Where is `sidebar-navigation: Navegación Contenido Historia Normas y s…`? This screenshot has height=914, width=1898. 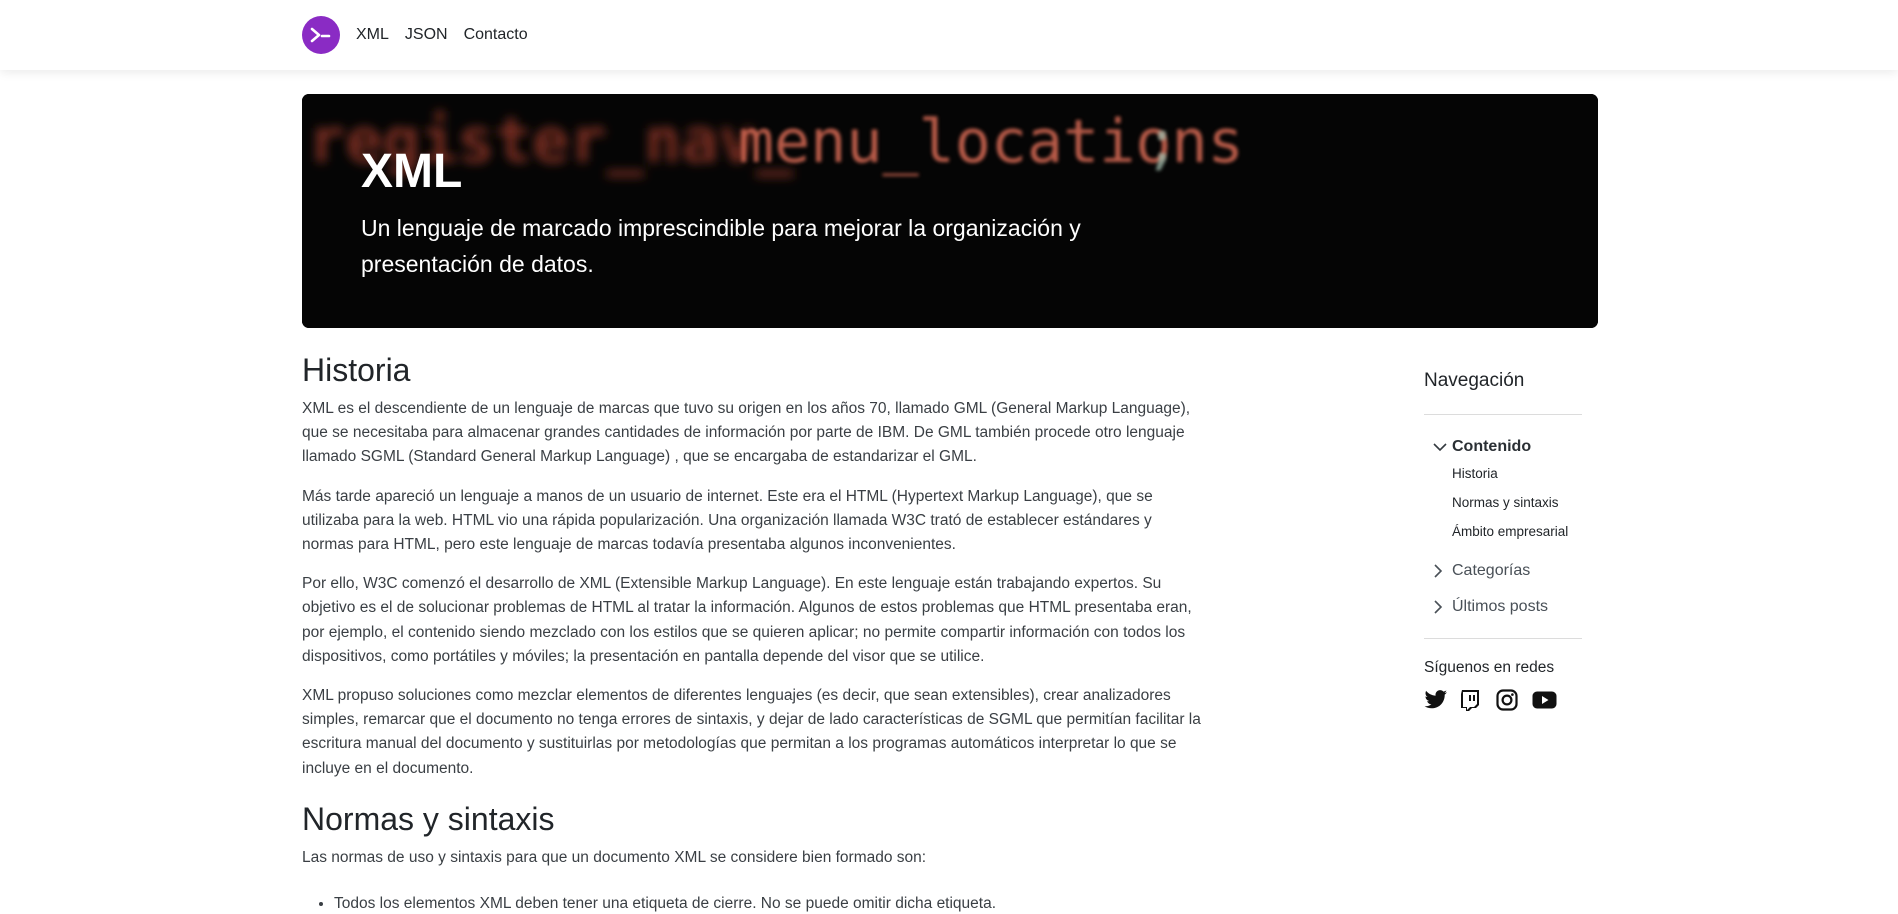 sidebar-navigation: Navegación Contenido Historia Normas y s… is located at coordinates (1503, 541).